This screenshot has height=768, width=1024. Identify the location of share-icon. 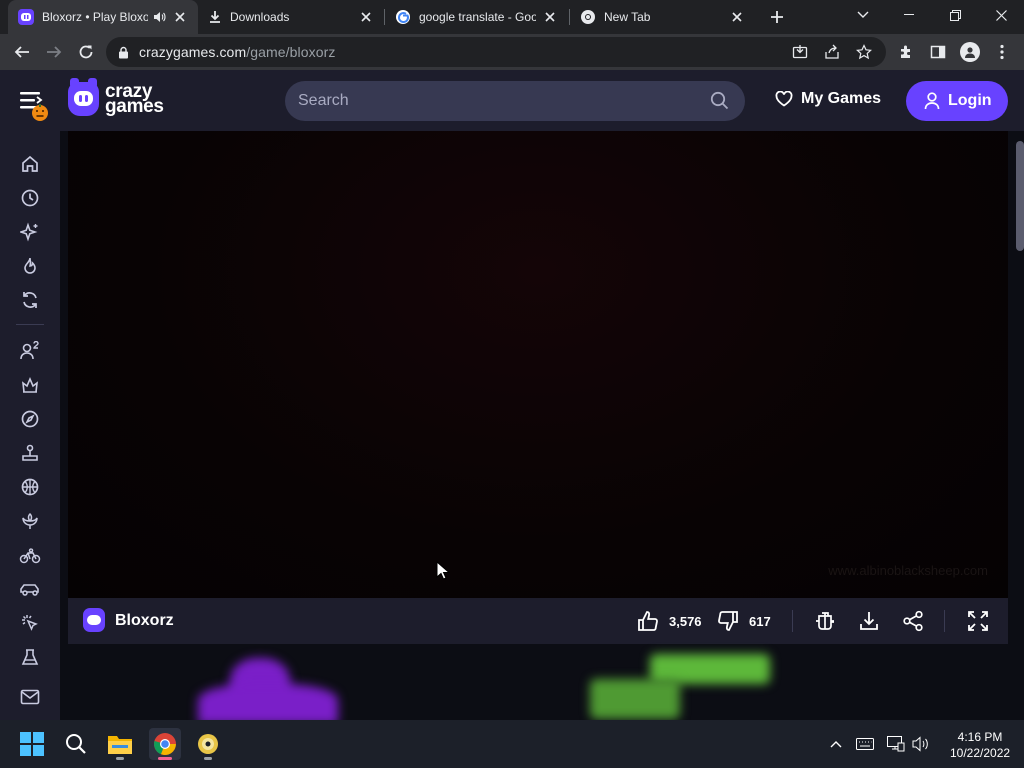
(913, 621).